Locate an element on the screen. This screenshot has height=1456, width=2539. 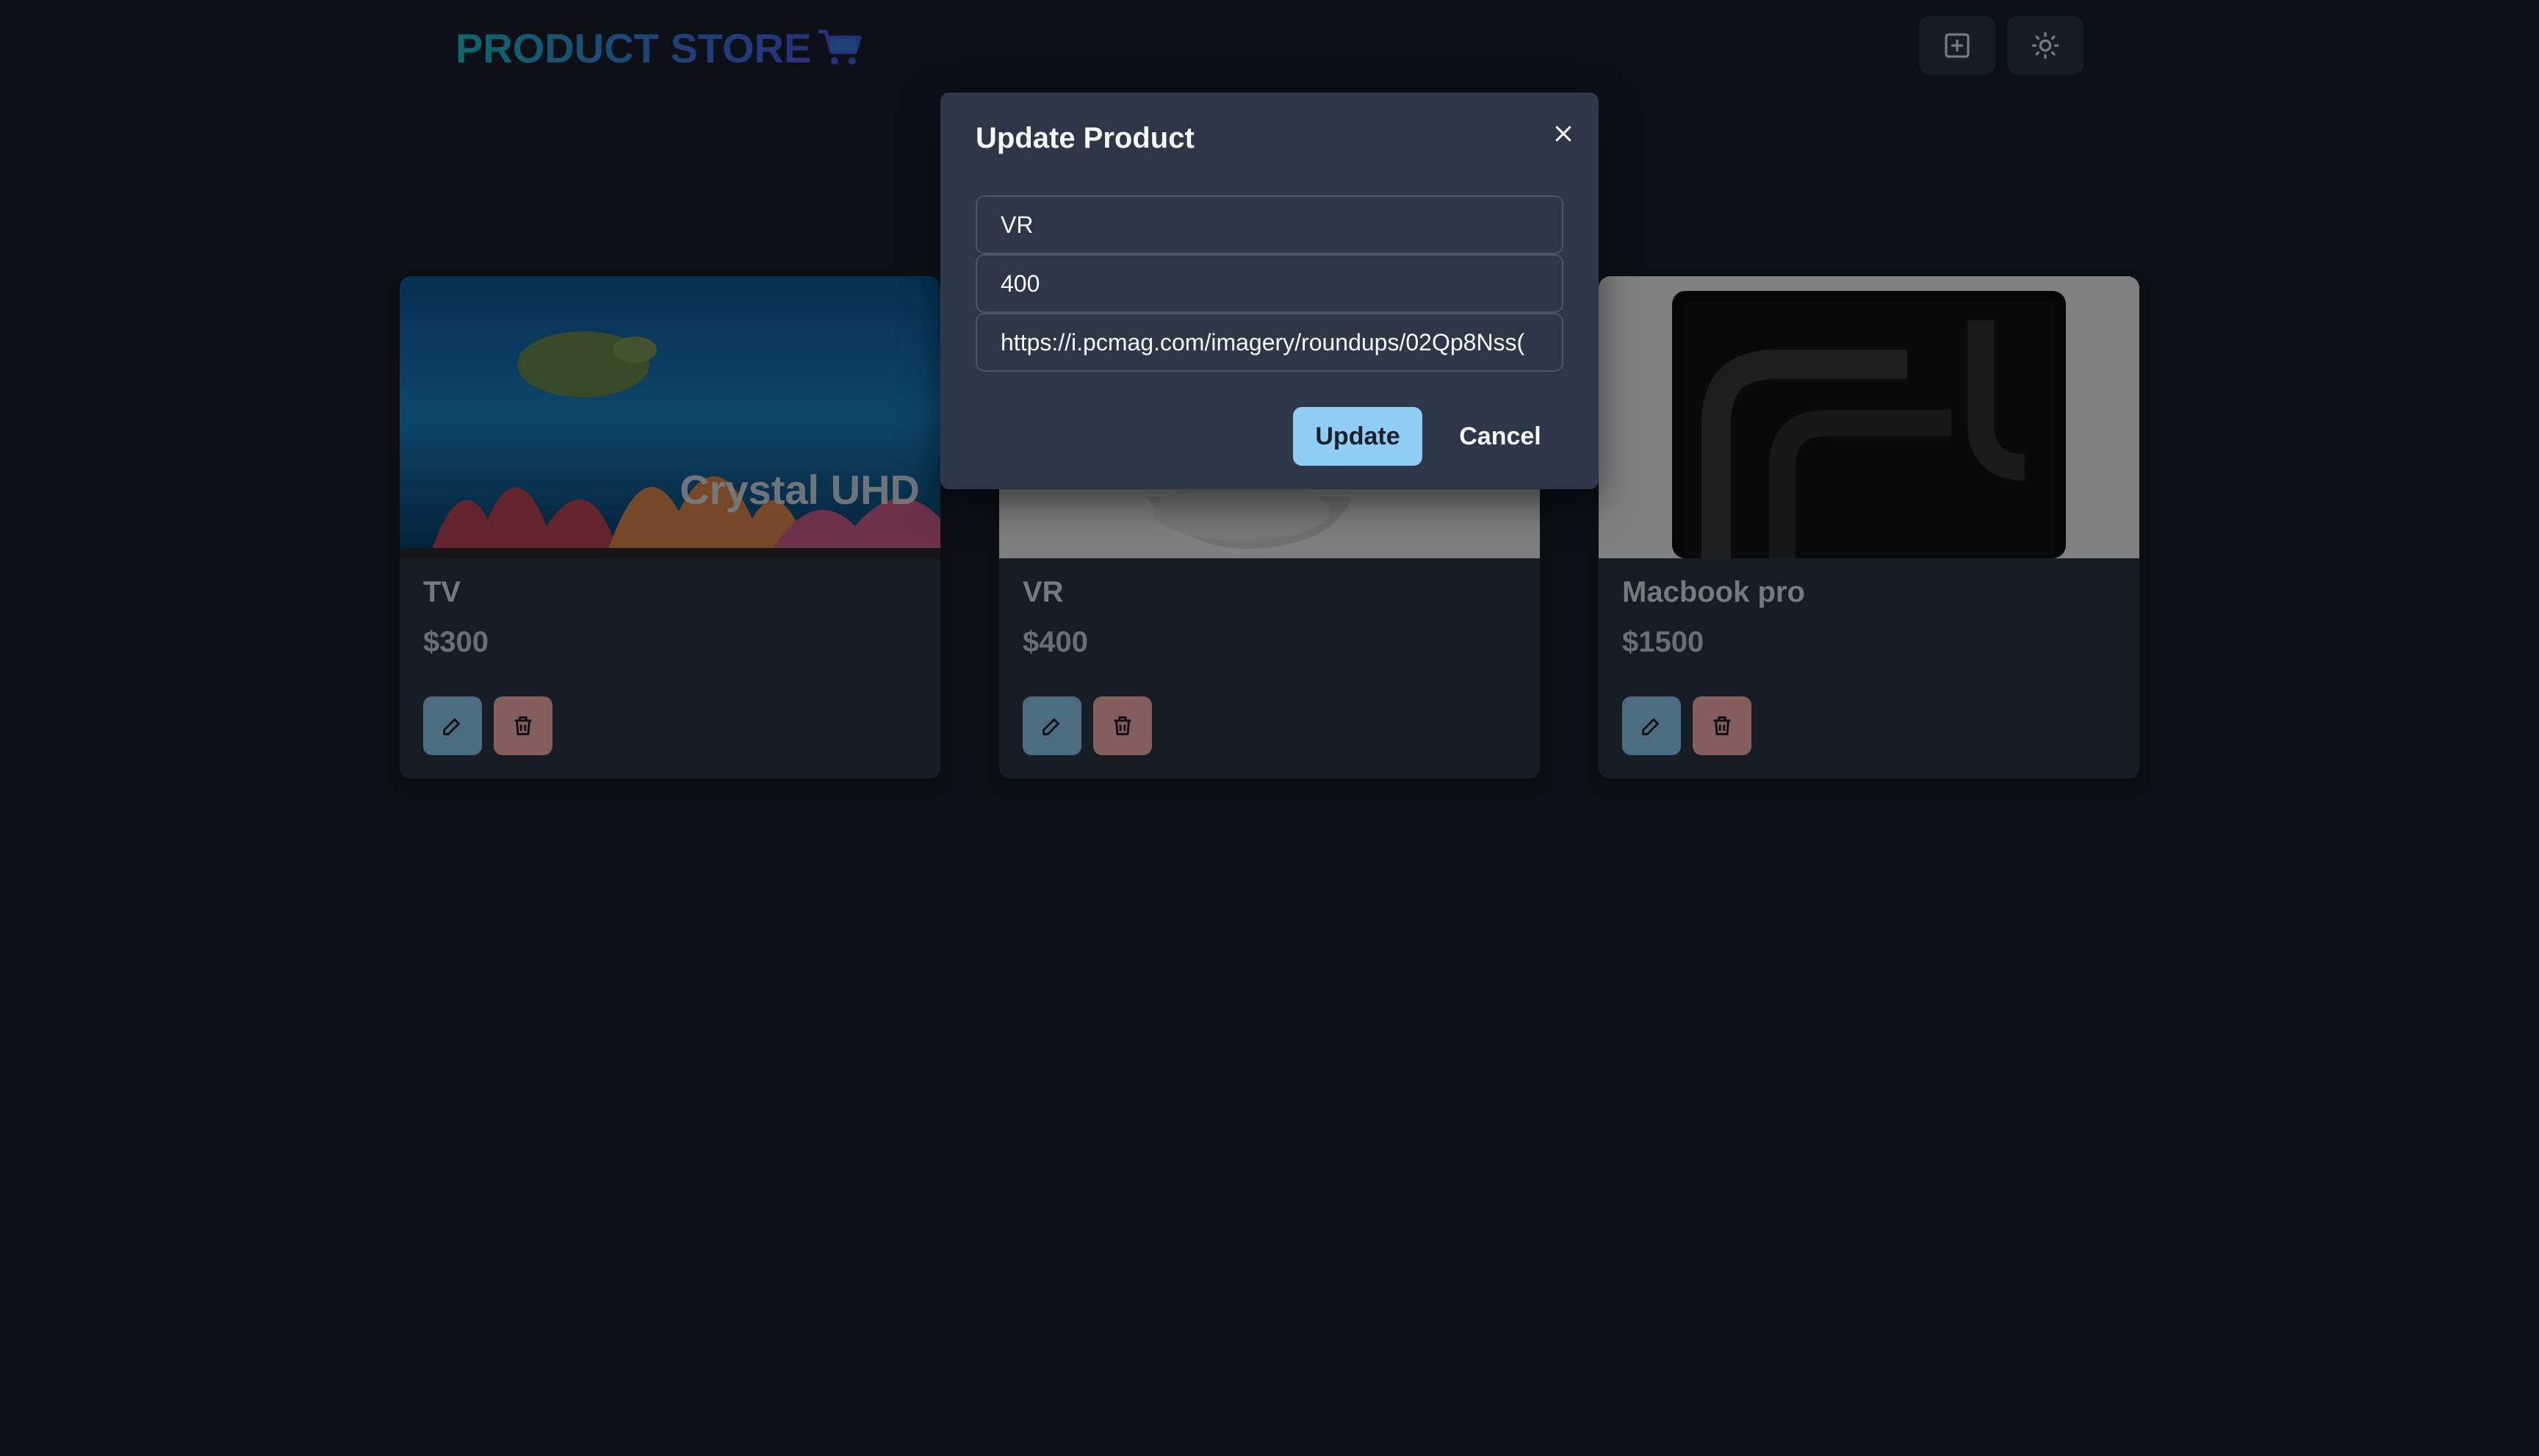
close-icon is located at coordinates (1563, 134).